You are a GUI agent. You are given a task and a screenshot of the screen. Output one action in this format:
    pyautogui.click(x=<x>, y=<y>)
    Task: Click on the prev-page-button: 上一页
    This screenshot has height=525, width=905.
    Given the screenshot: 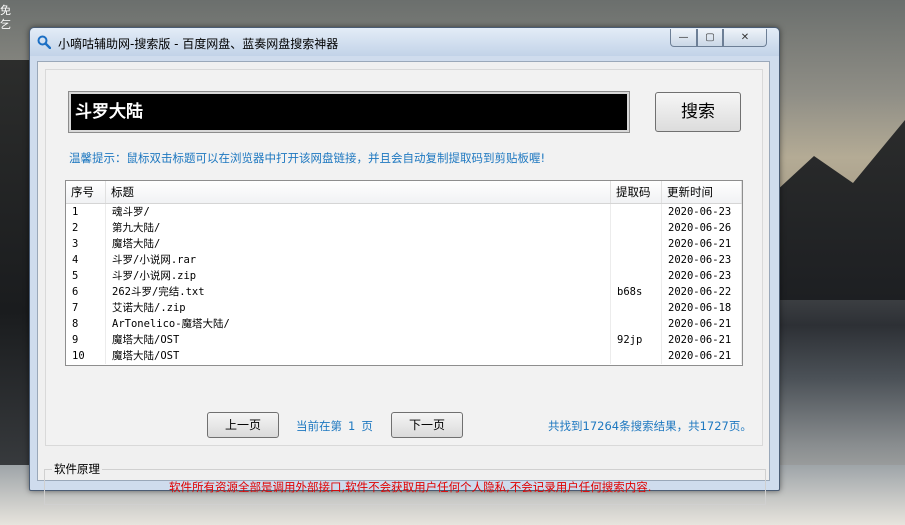 What is the action you would take?
    pyautogui.click(x=243, y=425)
    